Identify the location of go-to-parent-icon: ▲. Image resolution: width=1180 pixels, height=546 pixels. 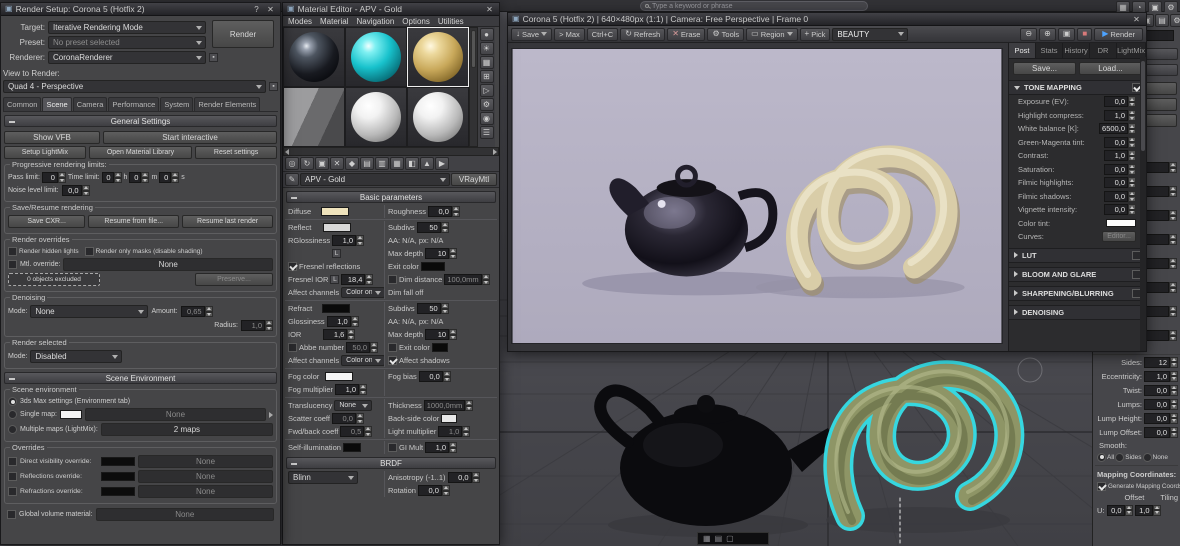
(427, 163).